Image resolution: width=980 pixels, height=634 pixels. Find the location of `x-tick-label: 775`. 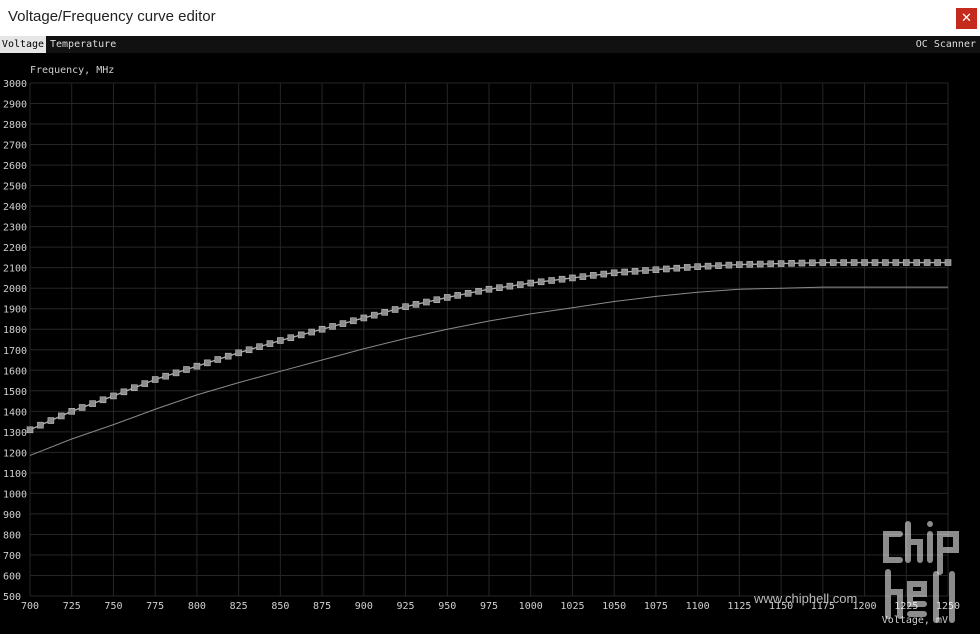

x-tick-label: 775 is located at coordinates (155, 606).